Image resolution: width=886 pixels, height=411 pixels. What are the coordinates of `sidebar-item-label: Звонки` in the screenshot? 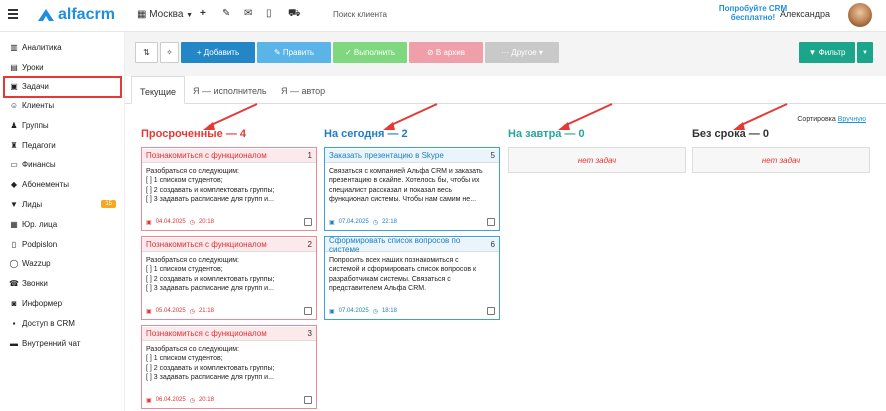 It's located at (35, 284).